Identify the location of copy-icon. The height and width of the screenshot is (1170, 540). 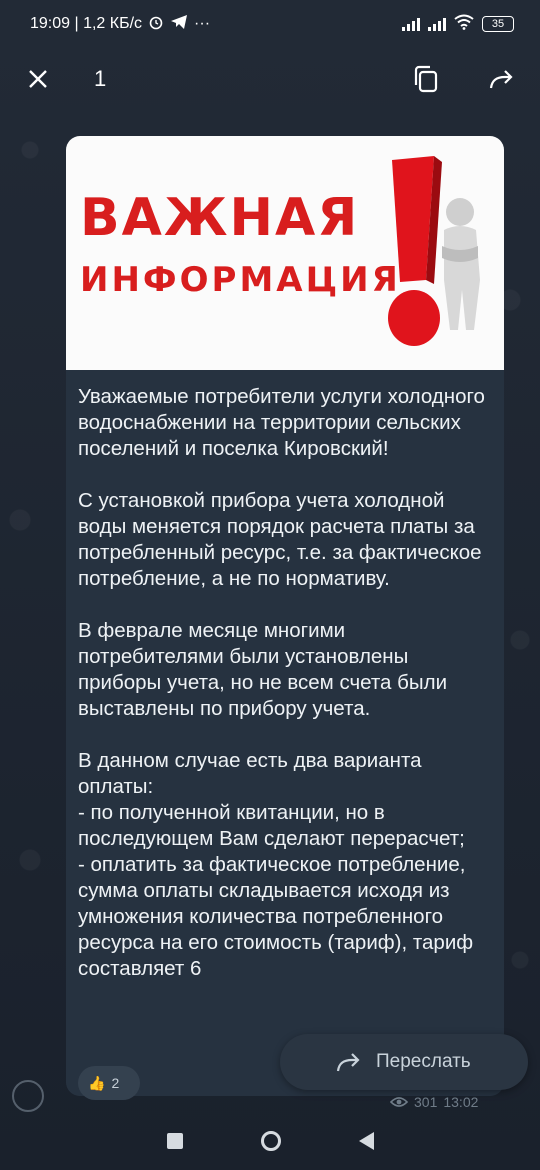
(426, 79).